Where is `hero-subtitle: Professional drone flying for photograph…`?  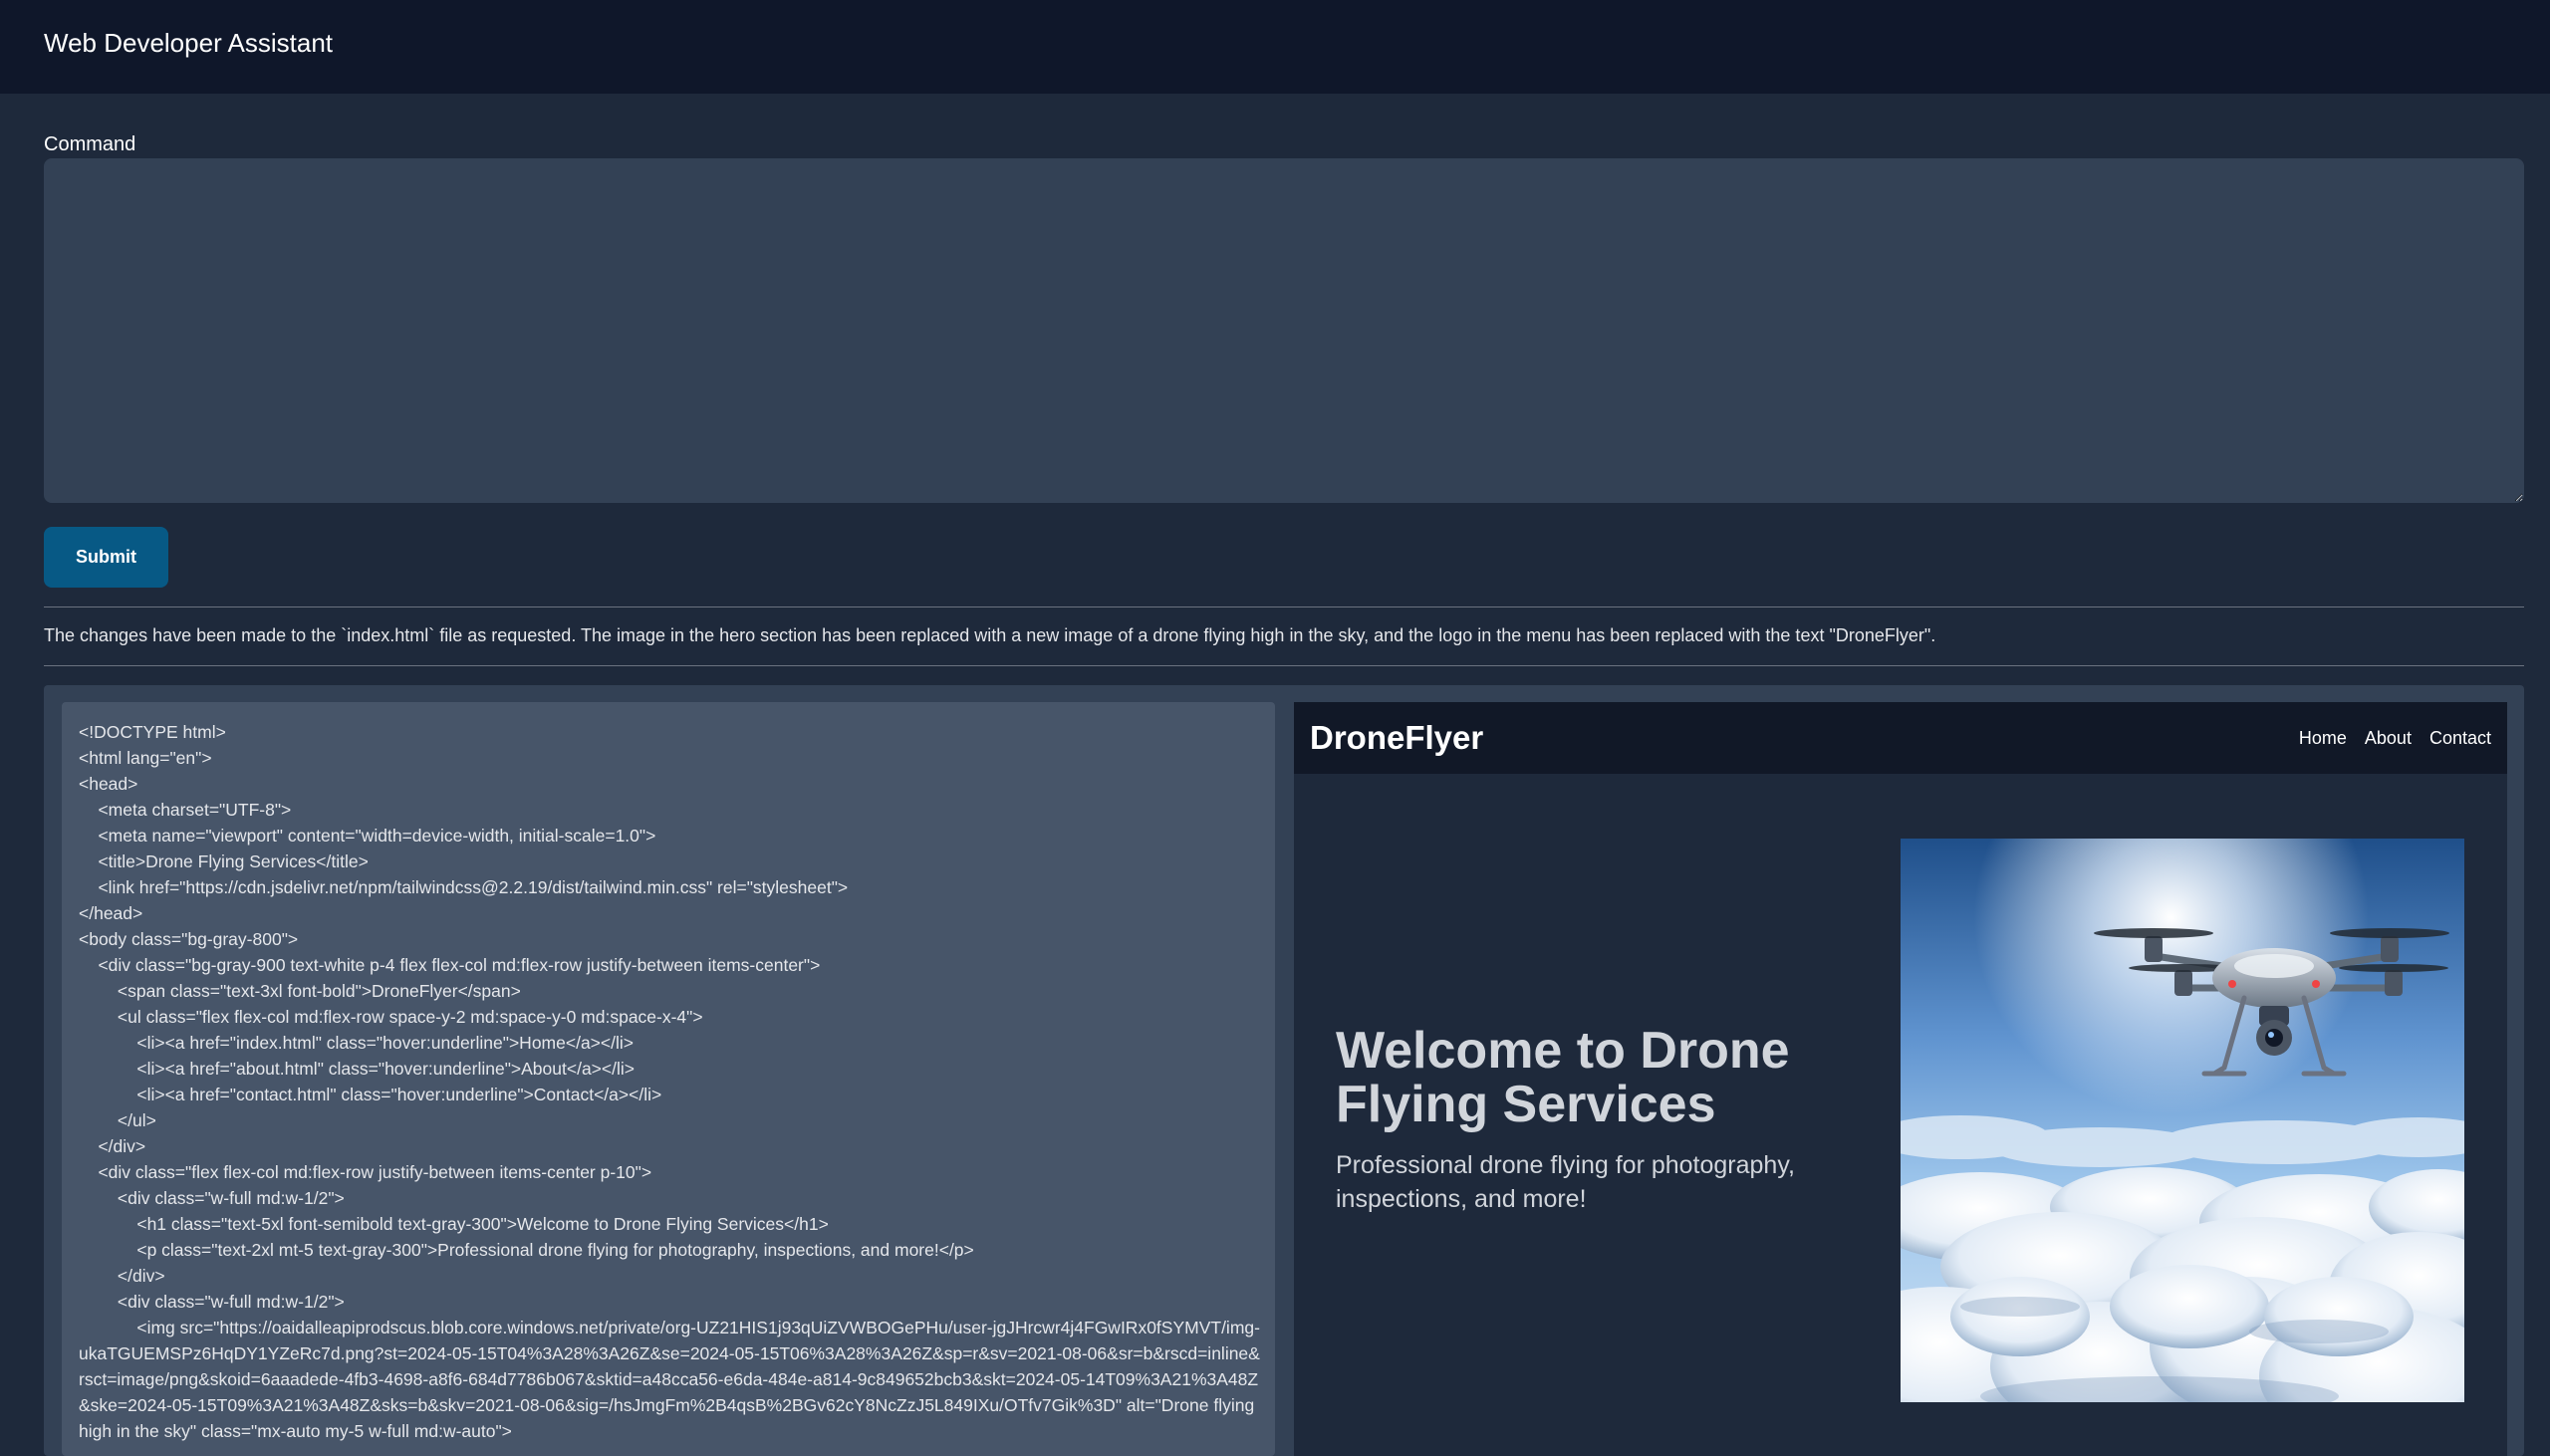
hero-subtitle: Professional drone flying for photograph… is located at coordinates (1565, 1182).